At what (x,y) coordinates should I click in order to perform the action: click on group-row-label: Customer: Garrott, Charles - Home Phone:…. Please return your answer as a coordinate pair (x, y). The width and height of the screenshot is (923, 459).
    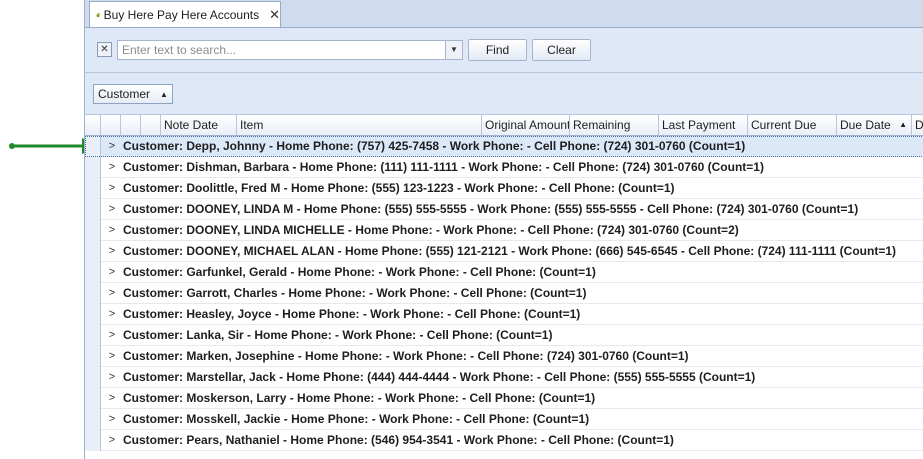
    Looking at the image, I should click on (355, 293).